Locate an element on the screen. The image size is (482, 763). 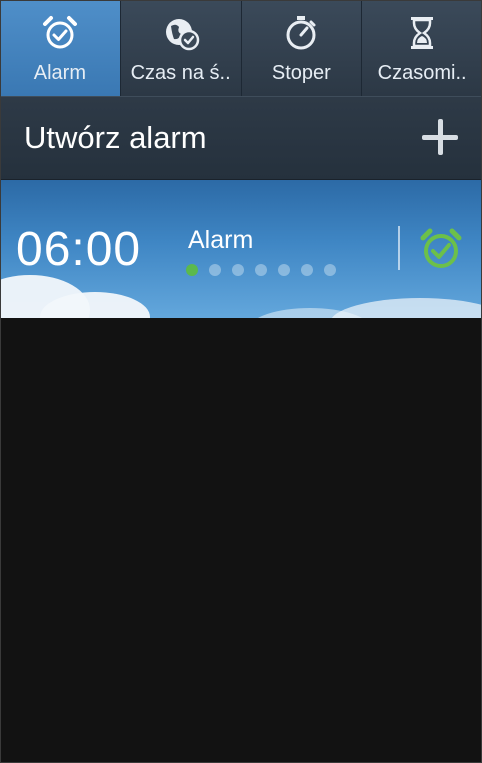
hourglass-icon is located at coordinates (422, 33).